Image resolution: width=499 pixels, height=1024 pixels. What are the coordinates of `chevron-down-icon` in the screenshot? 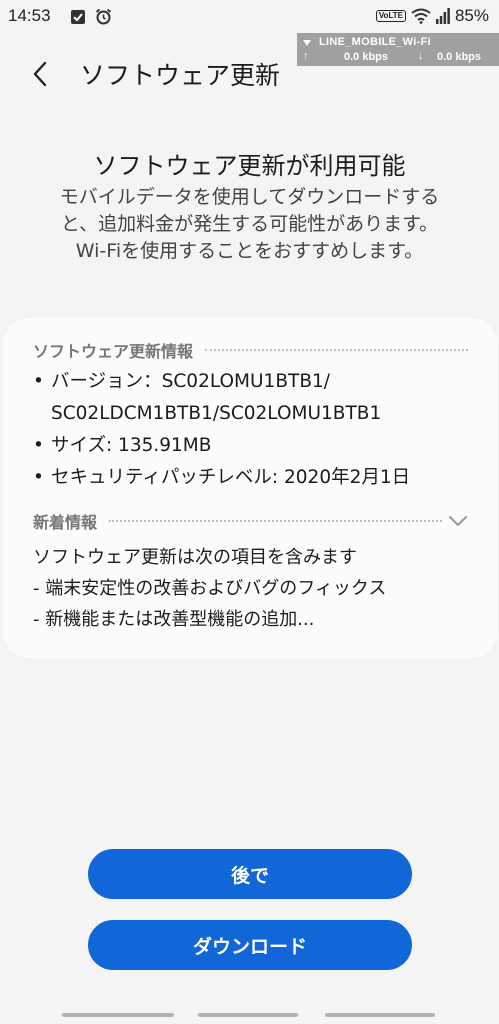 It's located at (458, 521).